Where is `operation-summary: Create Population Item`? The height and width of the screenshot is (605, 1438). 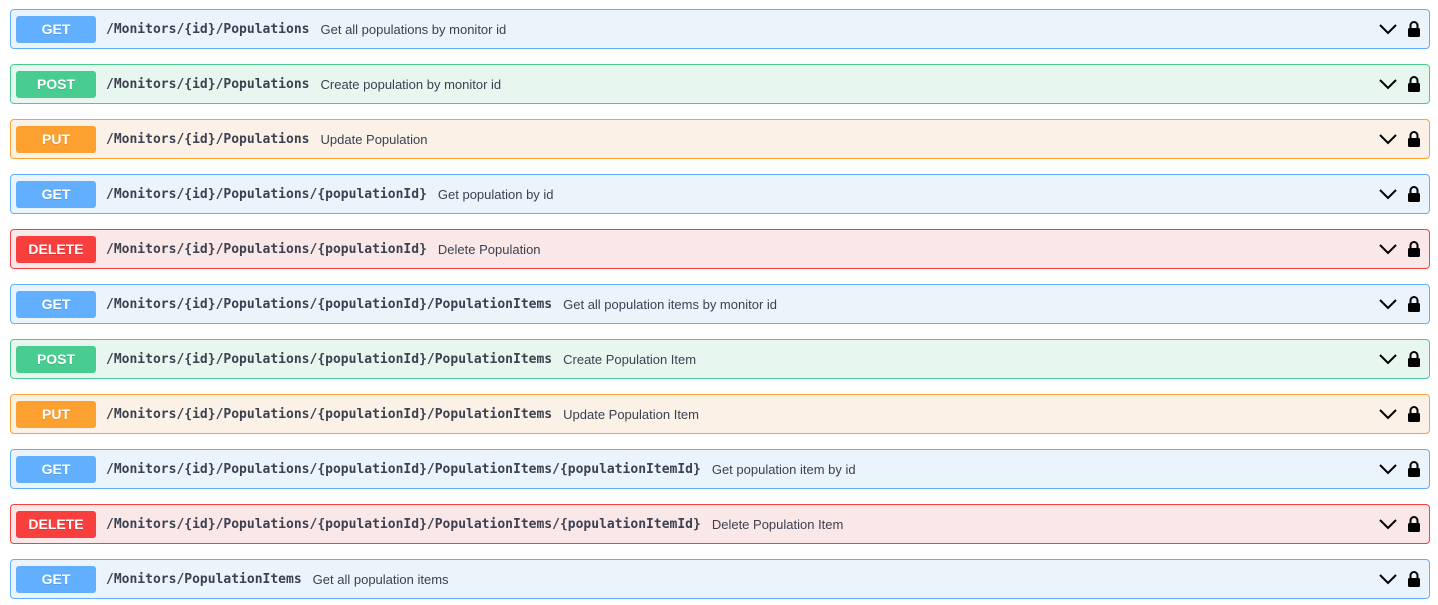
operation-summary: Create Population Item is located at coordinates (630, 359).